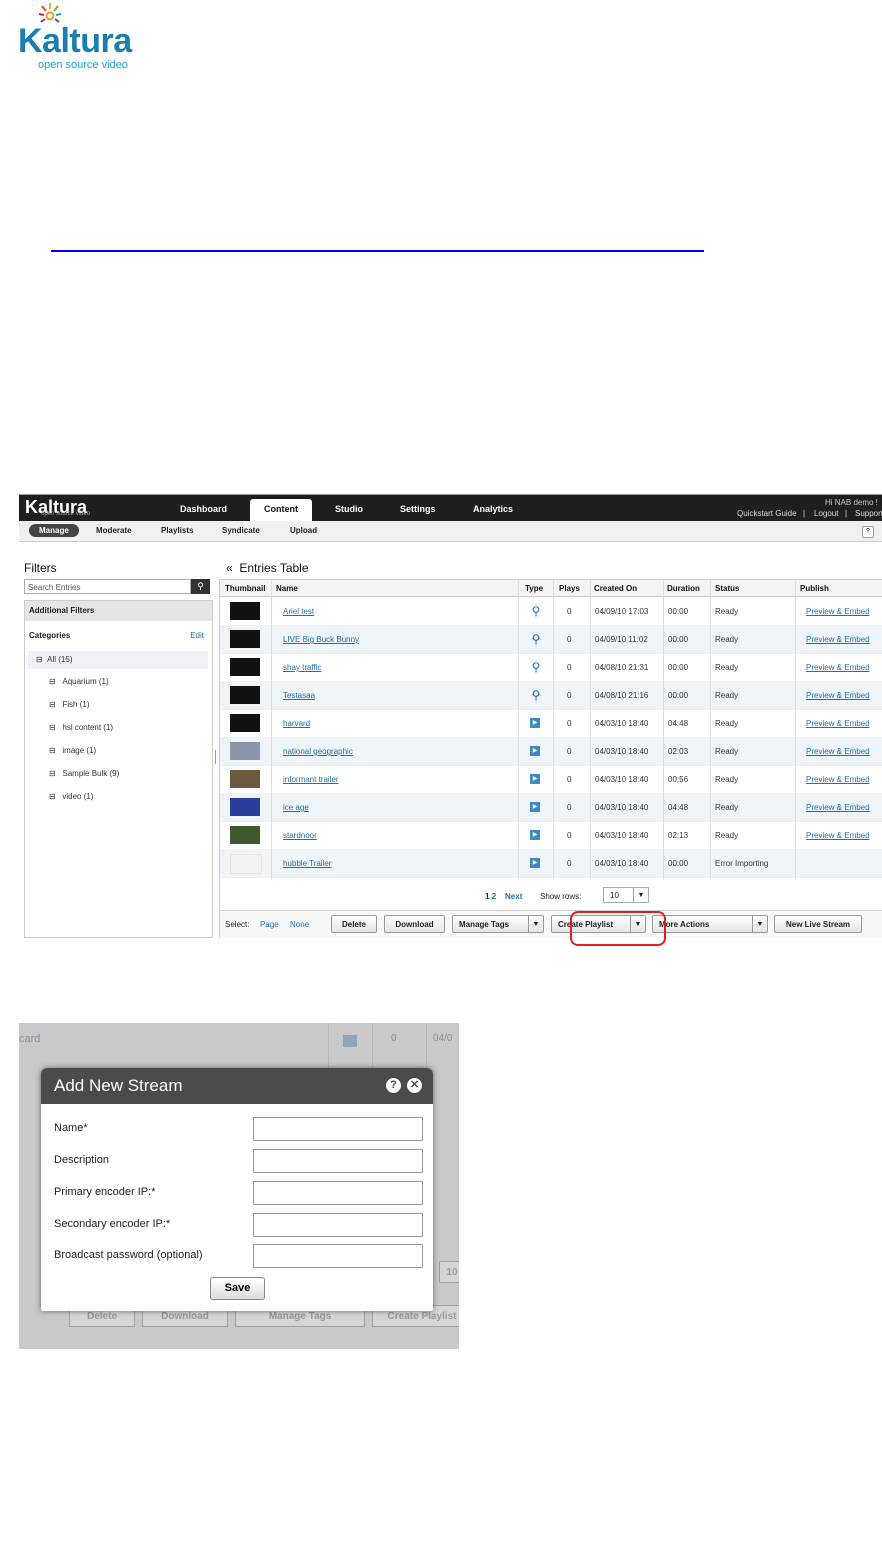  I want to click on logout-link: Logout, so click(826, 513).